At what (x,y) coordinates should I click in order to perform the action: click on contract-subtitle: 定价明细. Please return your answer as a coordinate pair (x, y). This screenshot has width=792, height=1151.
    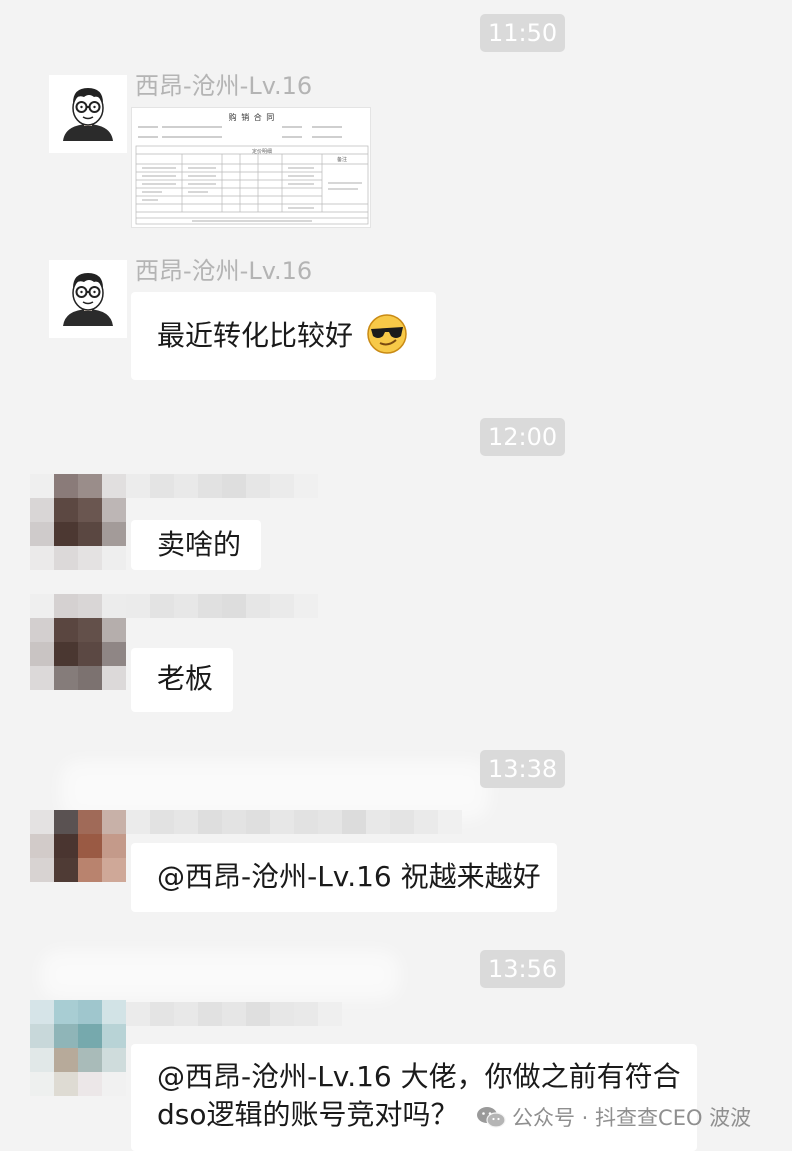
    Looking at the image, I should click on (262, 152).